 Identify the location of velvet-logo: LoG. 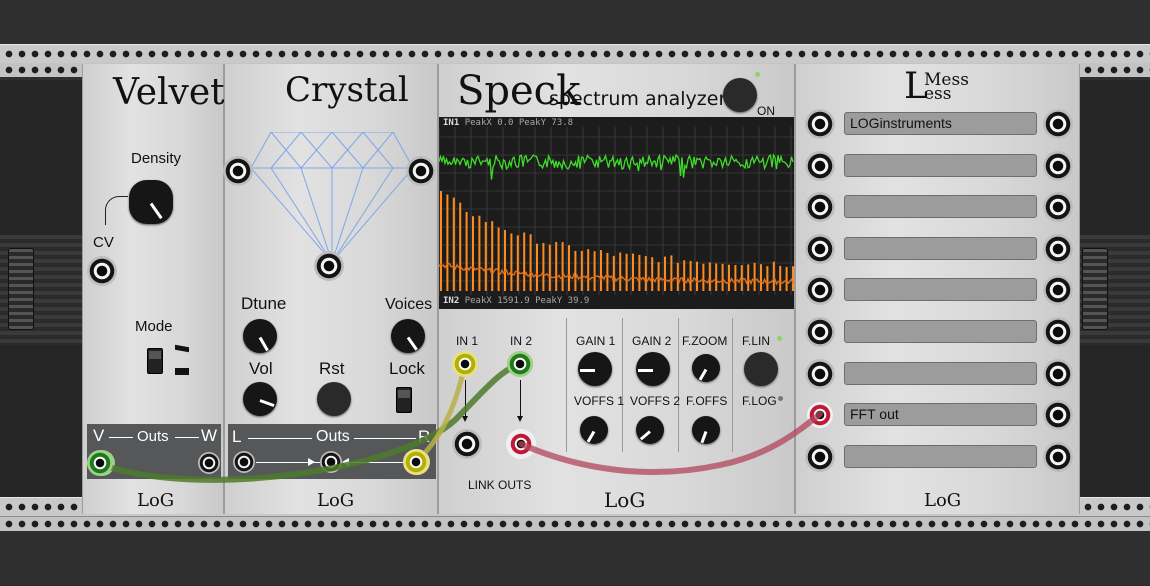
(156, 500).